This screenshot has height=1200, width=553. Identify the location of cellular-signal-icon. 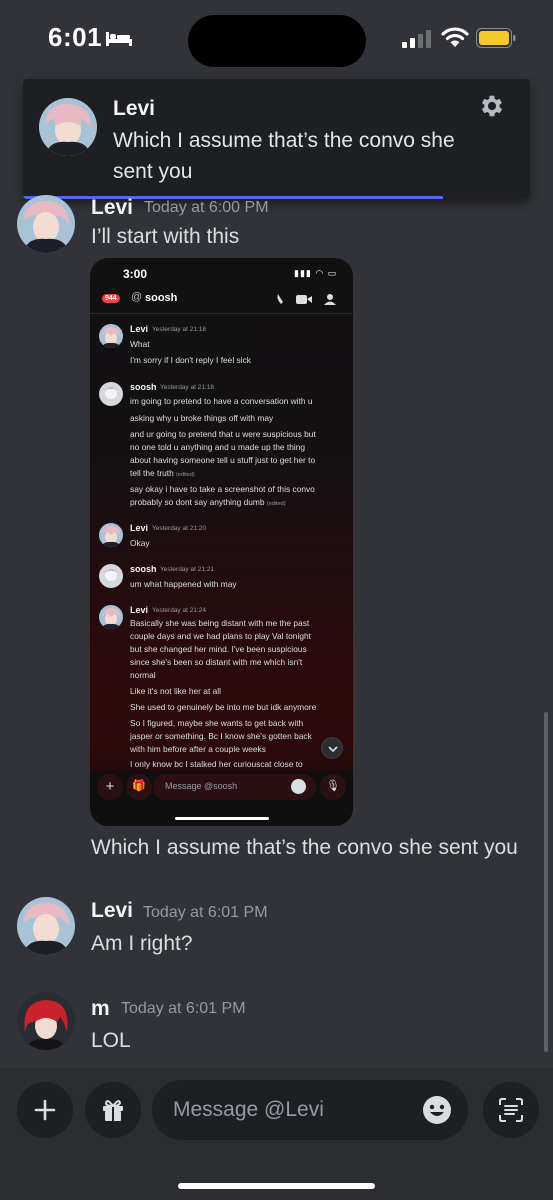
(416, 39).